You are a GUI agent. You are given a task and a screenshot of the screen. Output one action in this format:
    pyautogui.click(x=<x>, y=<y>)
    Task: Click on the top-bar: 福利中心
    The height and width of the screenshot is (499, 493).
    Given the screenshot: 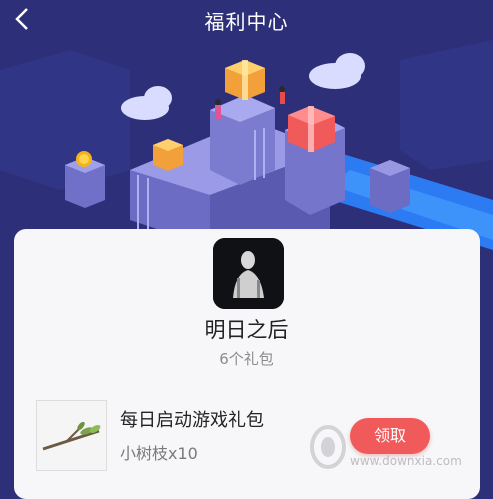 What is the action you would take?
    pyautogui.click(x=246, y=20)
    